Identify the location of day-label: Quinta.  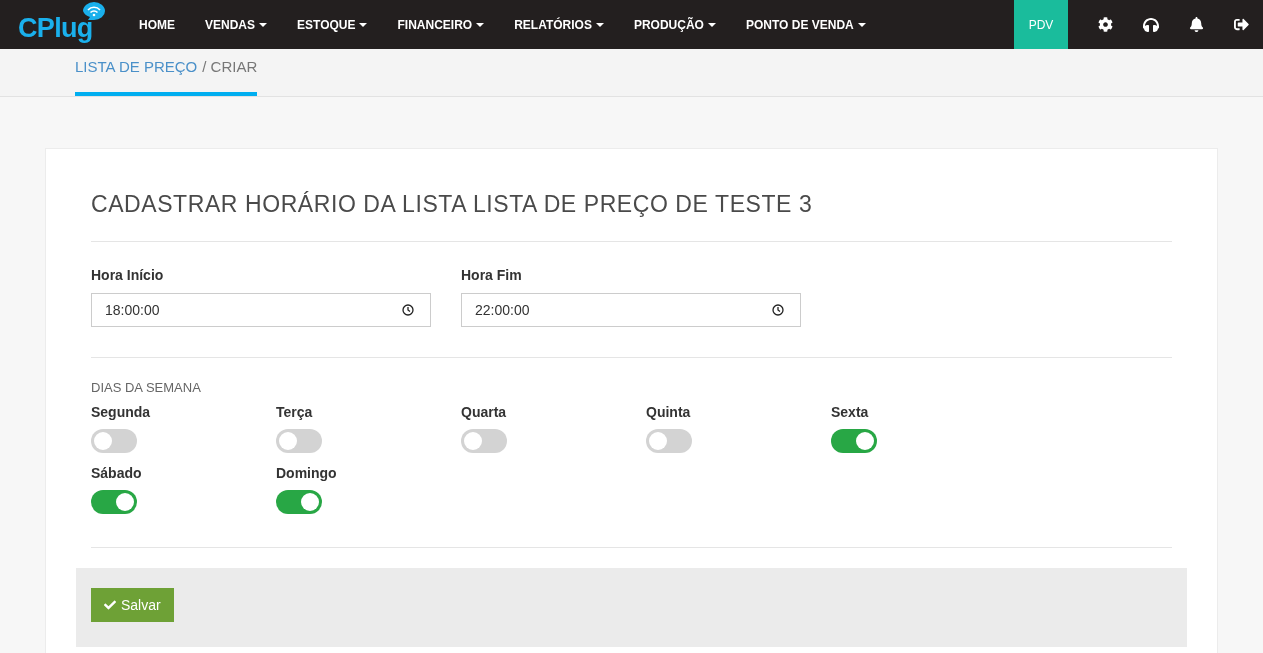
(668, 412).